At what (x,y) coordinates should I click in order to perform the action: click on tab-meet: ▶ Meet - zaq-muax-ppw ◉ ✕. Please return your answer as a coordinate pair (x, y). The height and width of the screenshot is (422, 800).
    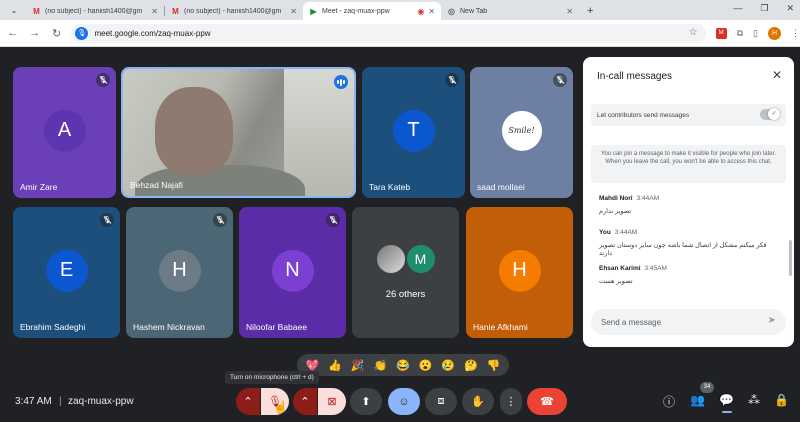
    Looking at the image, I should click on (372, 11).